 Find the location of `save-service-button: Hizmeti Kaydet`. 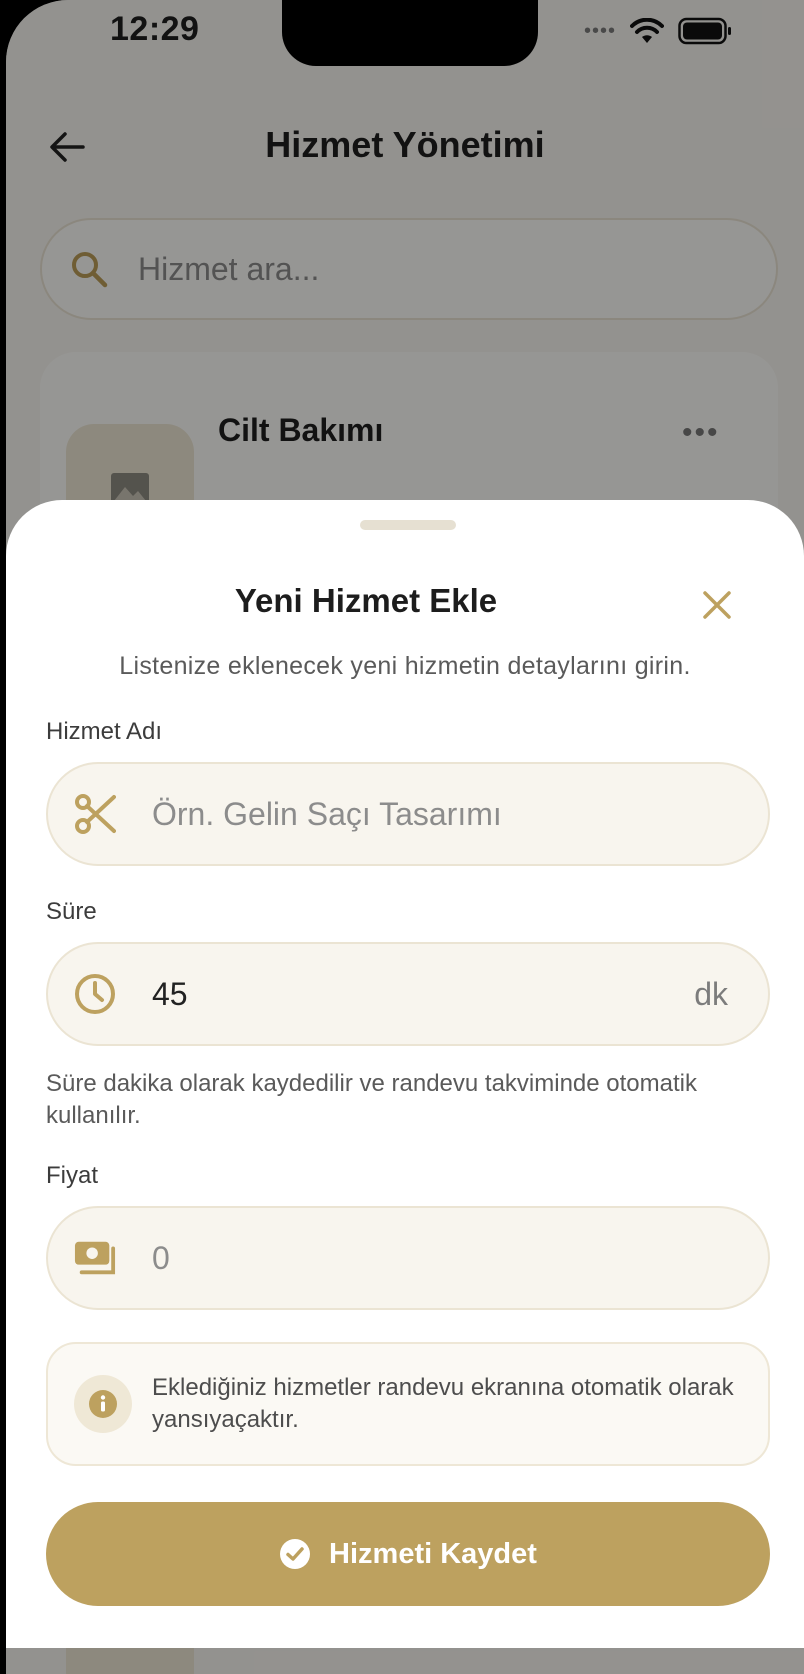

save-service-button: Hizmeti Kaydet is located at coordinates (408, 1554).